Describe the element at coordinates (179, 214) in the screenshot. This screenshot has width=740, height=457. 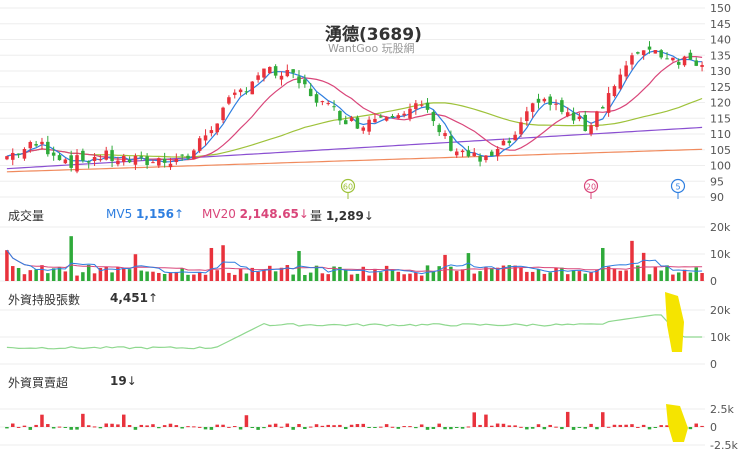
I see `mv5-arrow: ↑` at that location.